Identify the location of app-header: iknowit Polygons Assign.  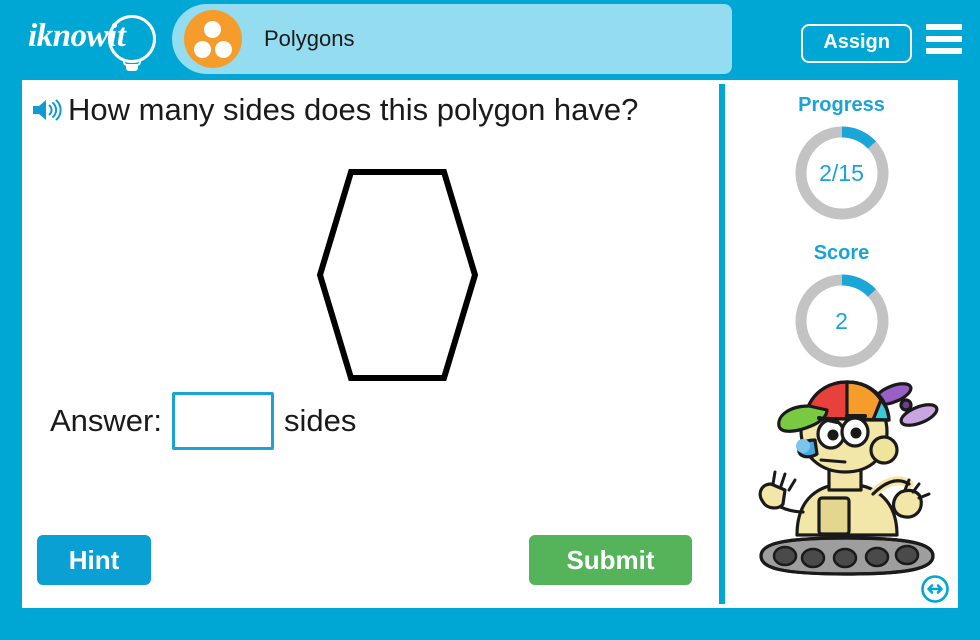
(490, 39).